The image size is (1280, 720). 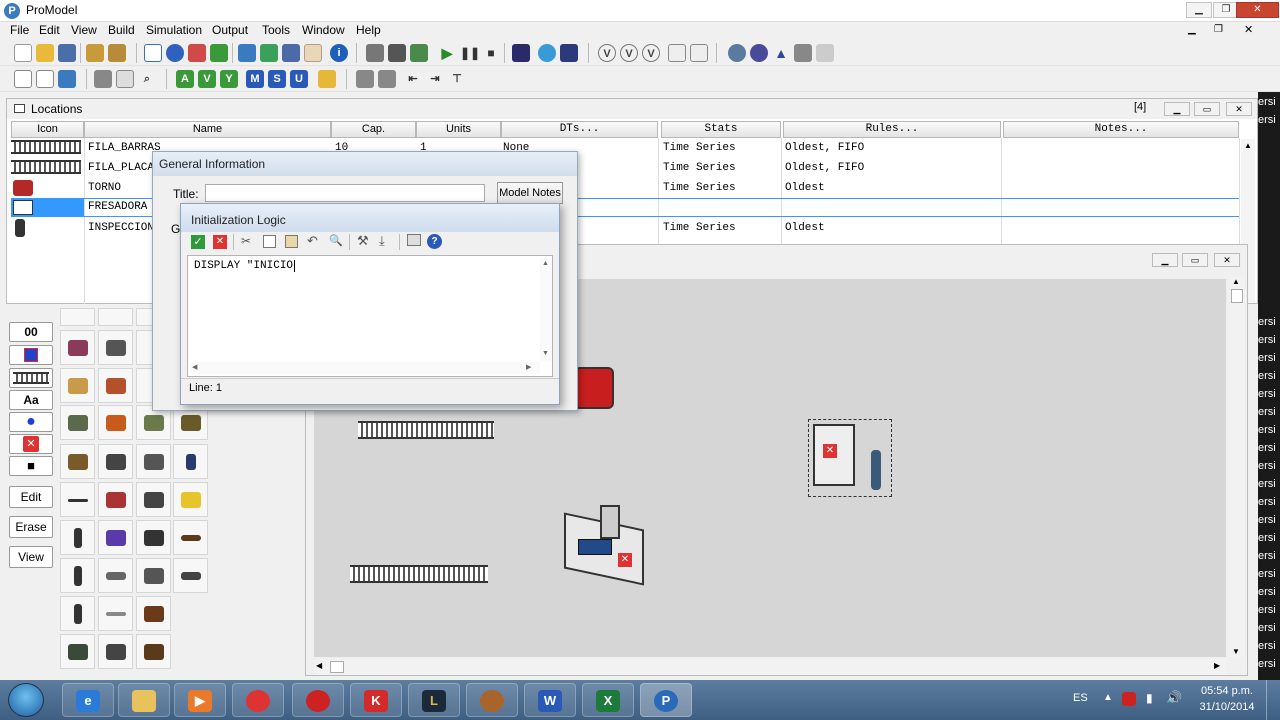 What do you see at coordinates (375, 53) in the screenshot?
I see `settings-icon` at bounding box center [375, 53].